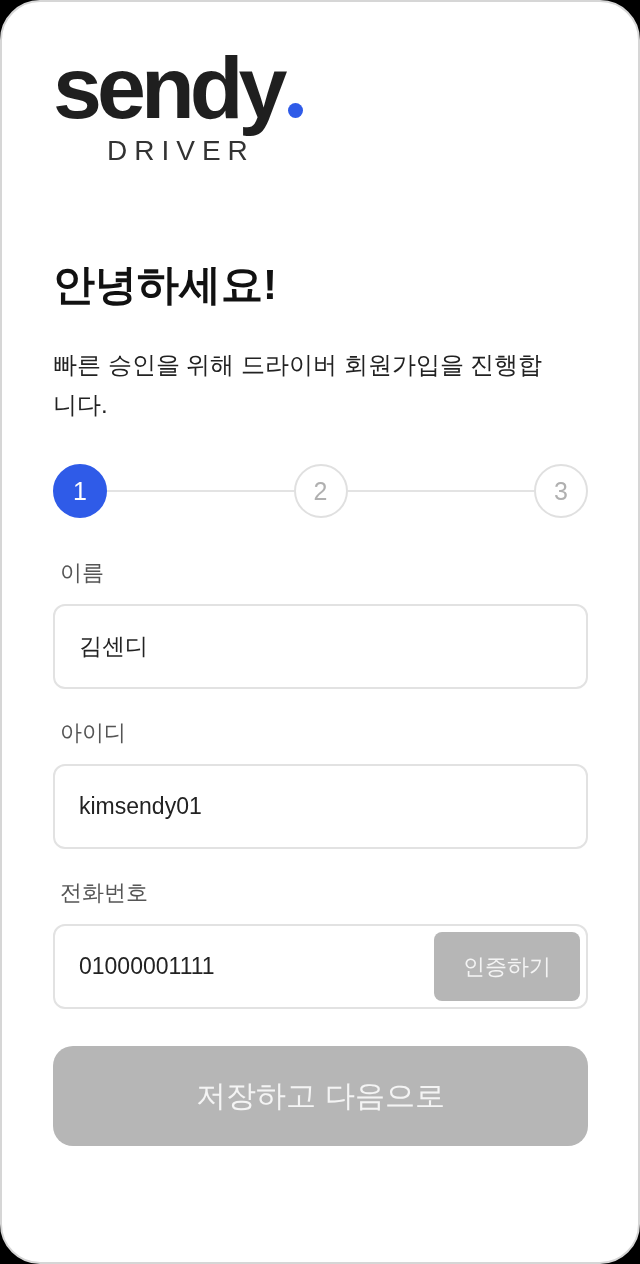 This screenshot has height=1264, width=640. I want to click on text-input: 김센디, so click(320, 646).